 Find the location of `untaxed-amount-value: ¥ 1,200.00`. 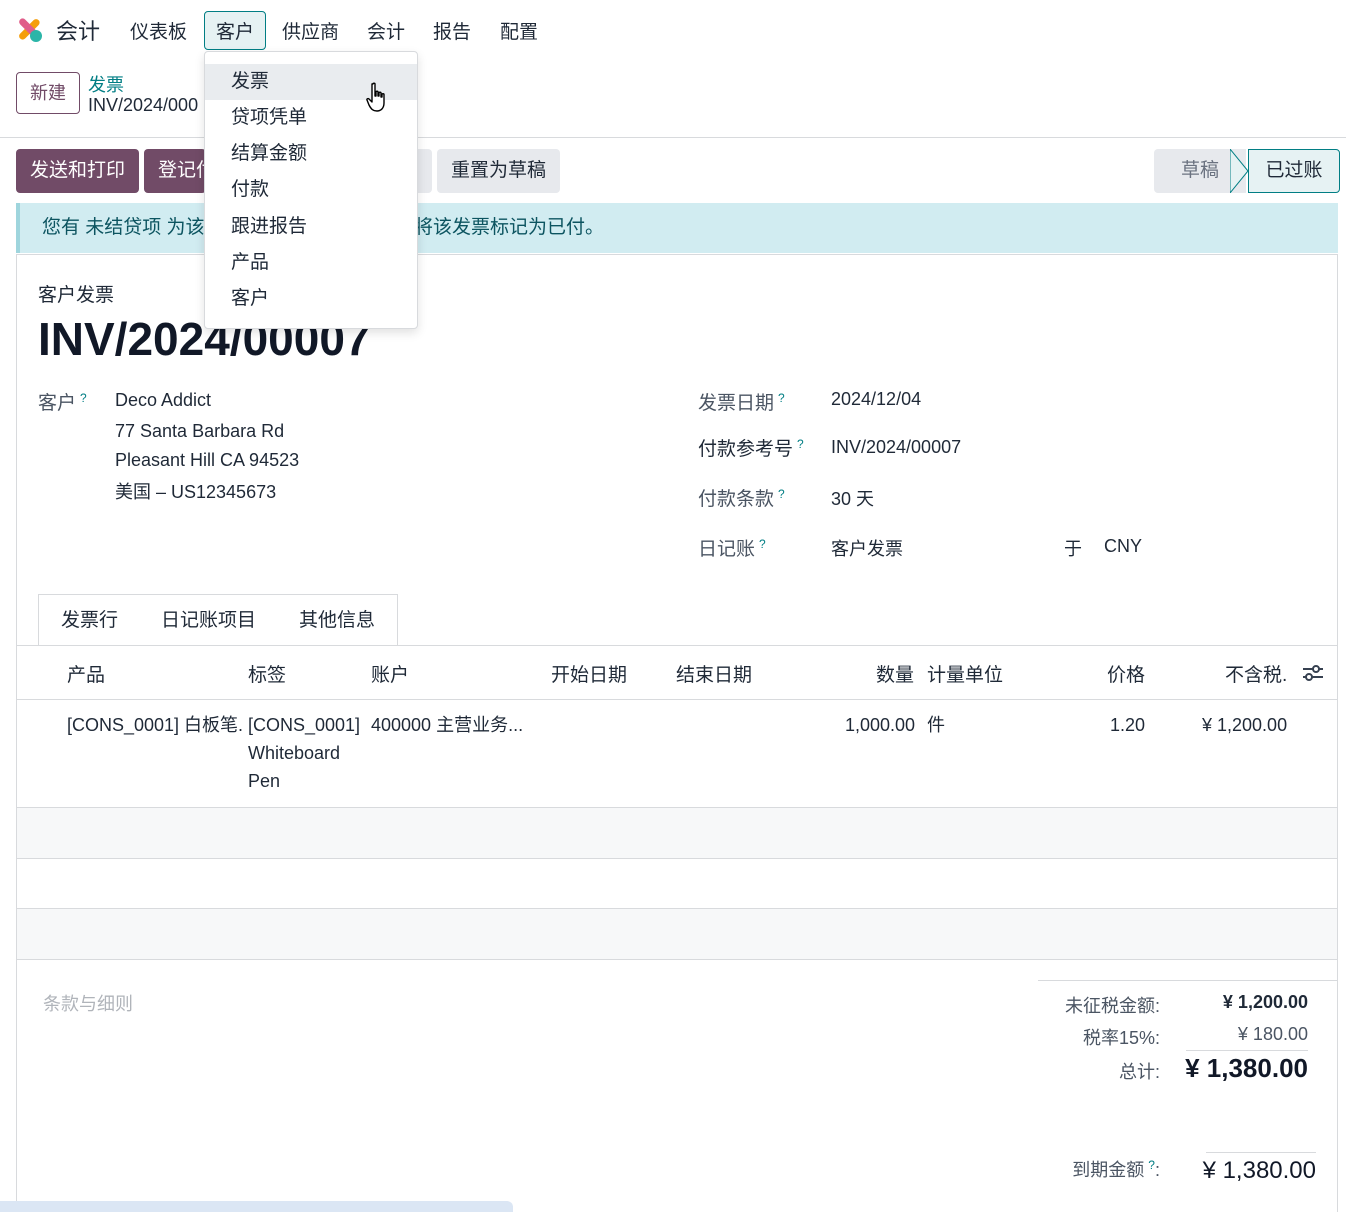

untaxed-amount-value: ¥ 1,200.00 is located at coordinates (1265, 1002).